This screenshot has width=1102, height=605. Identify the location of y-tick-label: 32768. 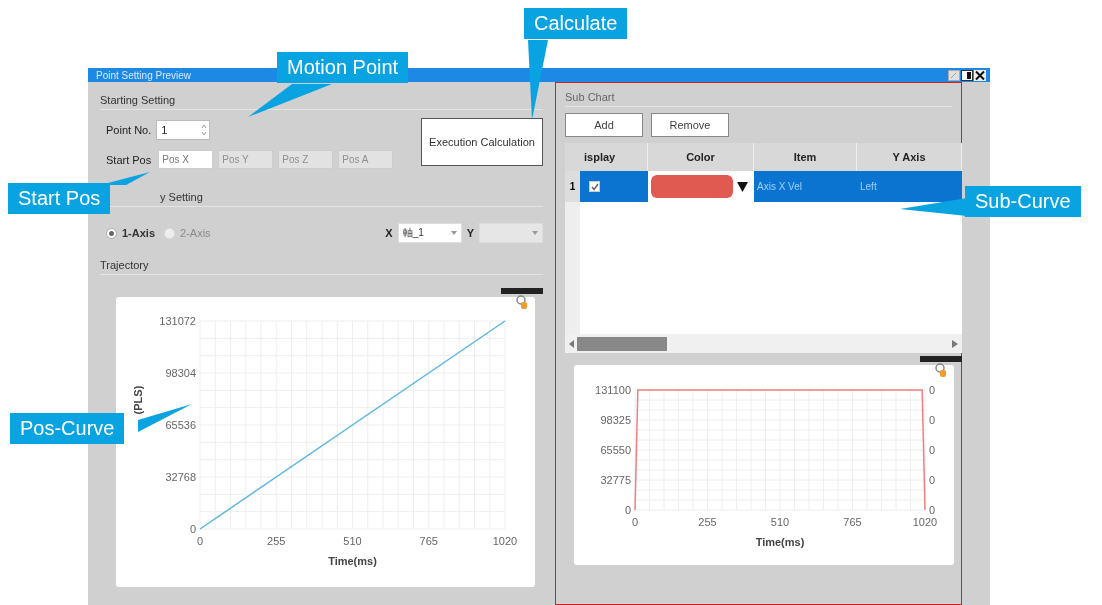
(180, 477).